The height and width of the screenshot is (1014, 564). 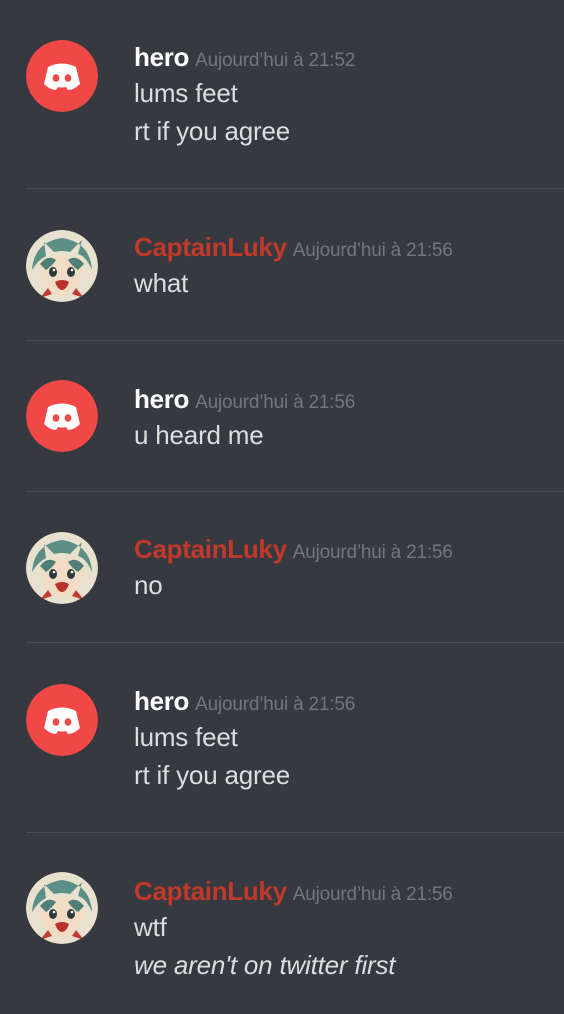 I want to click on timestamp: Aujourd’hui à 21:52, so click(x=275, y=60).